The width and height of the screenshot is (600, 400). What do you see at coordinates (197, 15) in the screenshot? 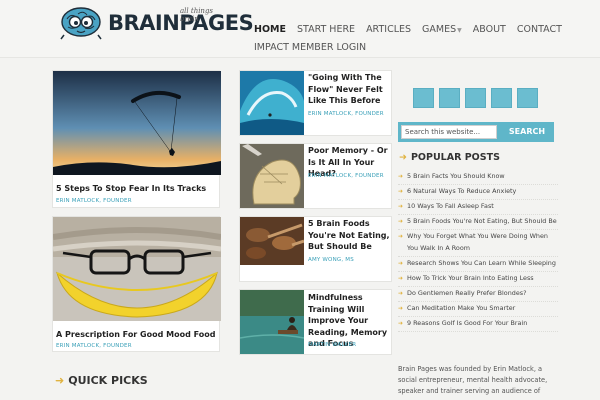
I see `logo-tagline: all things brain` at bounding box center [197, 15].